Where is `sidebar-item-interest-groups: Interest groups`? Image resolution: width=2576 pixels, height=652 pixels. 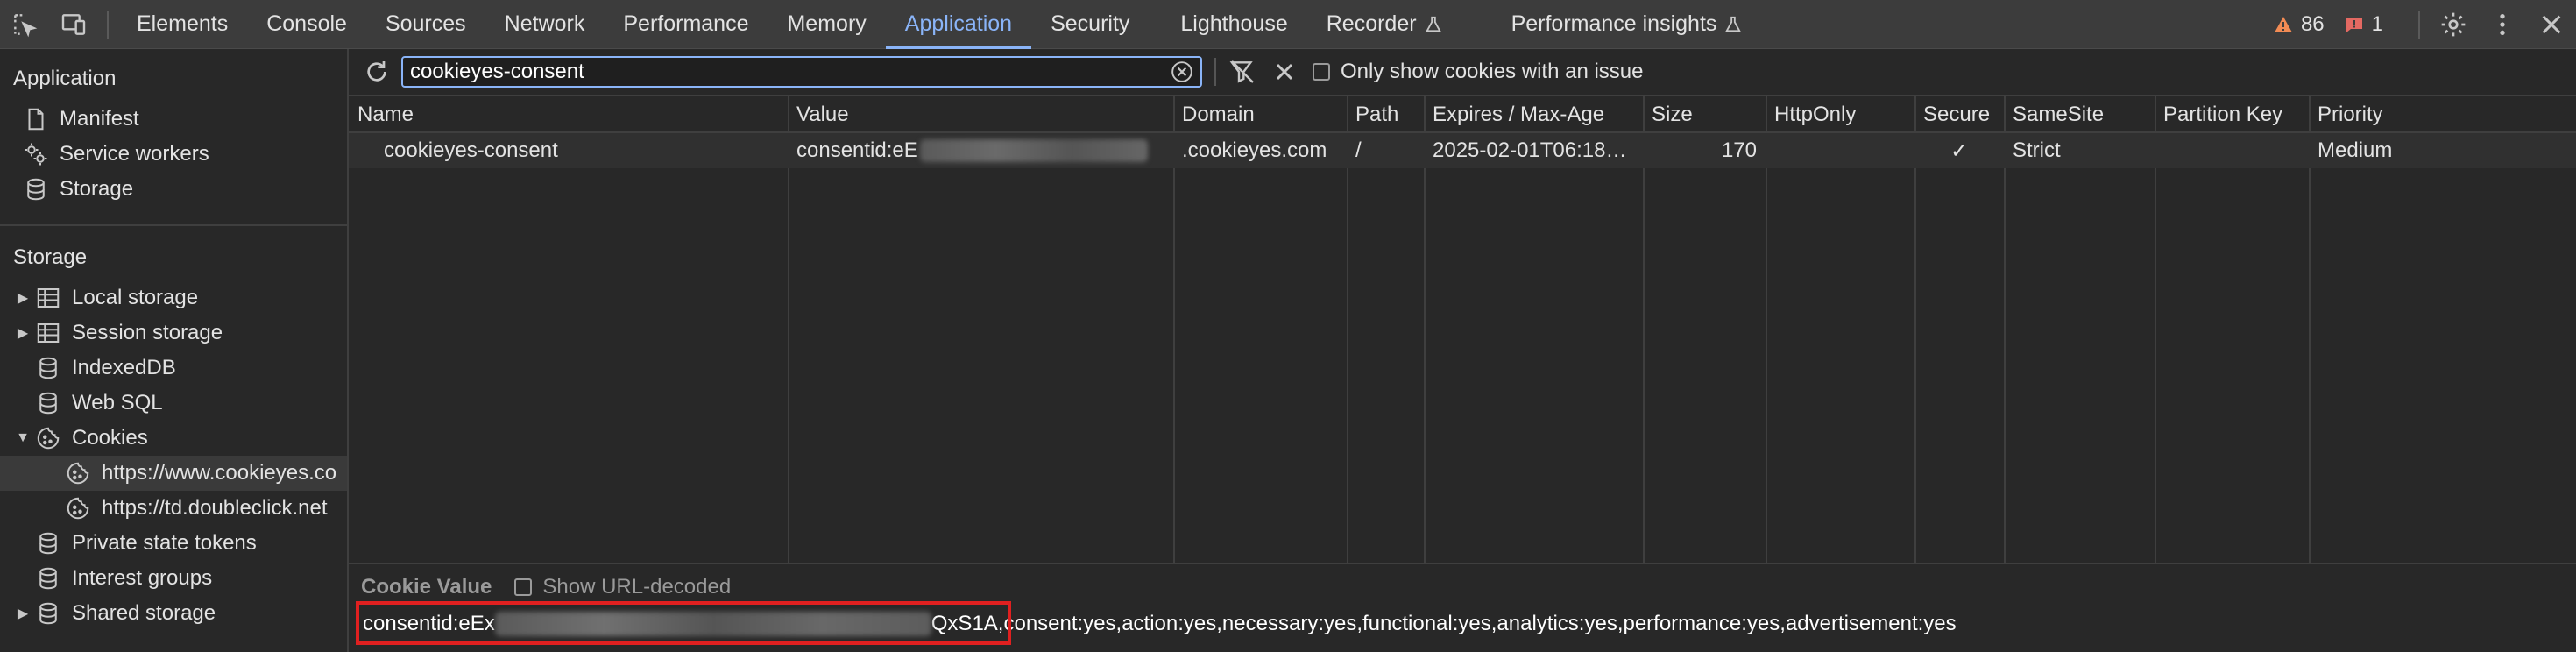 sidebar-item-interest-groups: Interest groups is located at coordinates (173, 579).